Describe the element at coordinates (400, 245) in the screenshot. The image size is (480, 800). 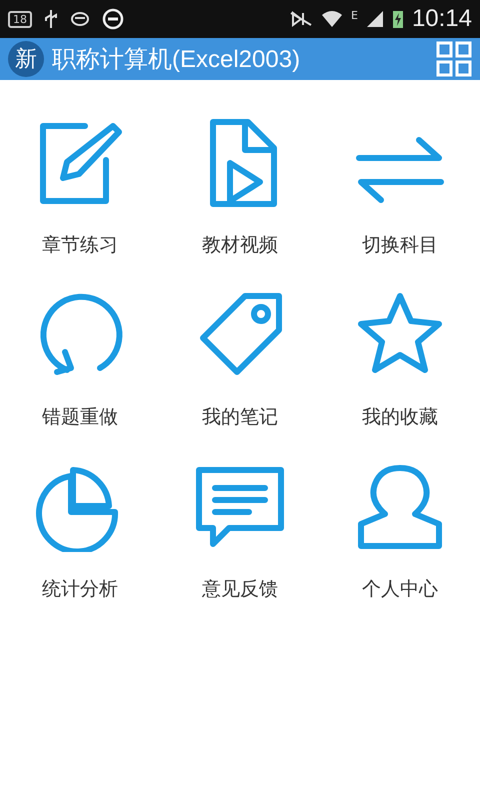
I see `menu-label: 切换科目` at that location.